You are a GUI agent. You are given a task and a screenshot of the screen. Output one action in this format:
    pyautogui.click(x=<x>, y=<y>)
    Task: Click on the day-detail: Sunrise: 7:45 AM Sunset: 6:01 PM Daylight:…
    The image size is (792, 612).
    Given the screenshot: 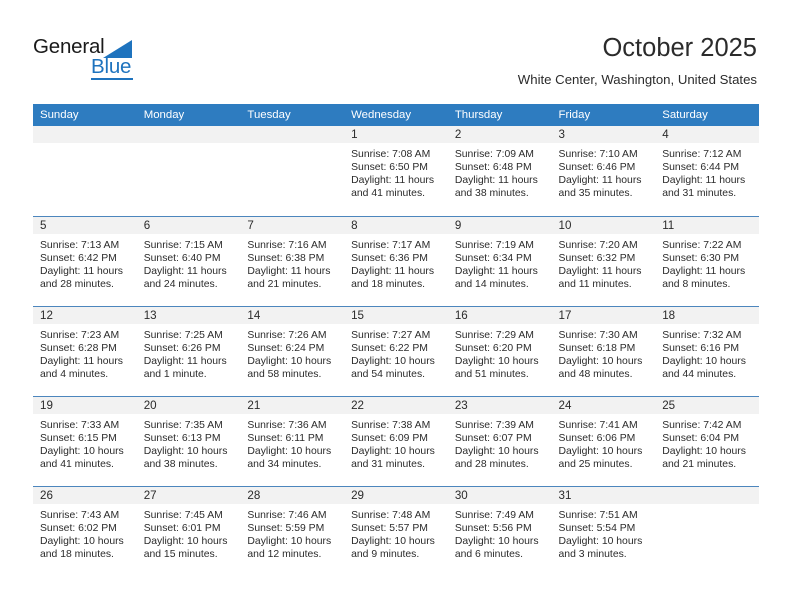 What is the action you would take?
    pyautogui.click(x=189, y=532)
    